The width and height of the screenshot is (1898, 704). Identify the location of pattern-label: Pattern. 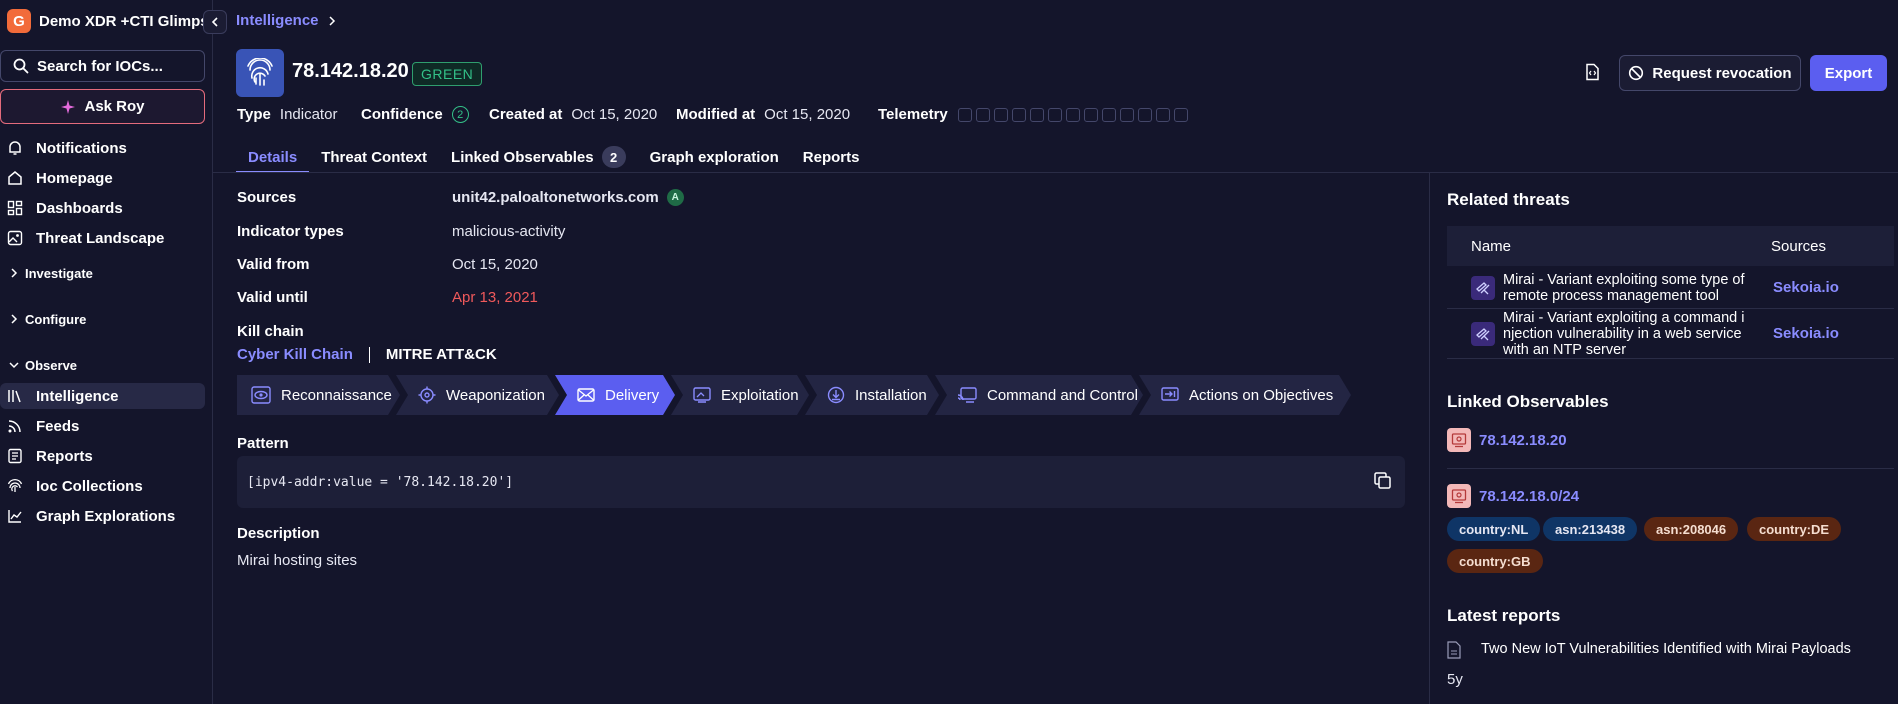
(263, 443).